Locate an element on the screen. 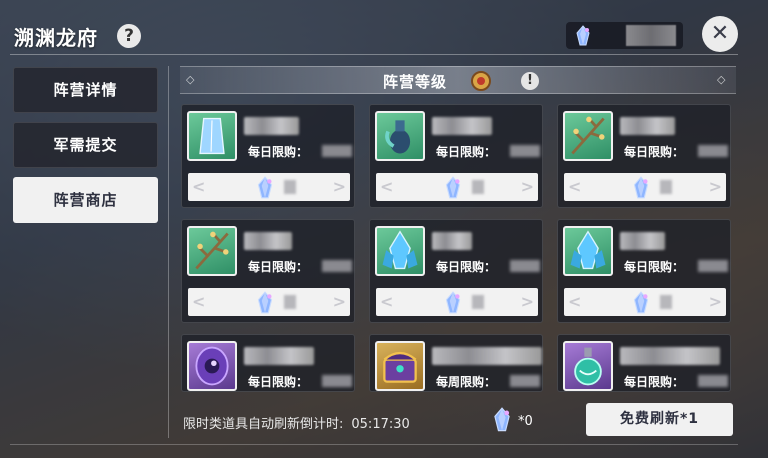  shop-item-card: 每周限购： is located at coordinates (456, 363).